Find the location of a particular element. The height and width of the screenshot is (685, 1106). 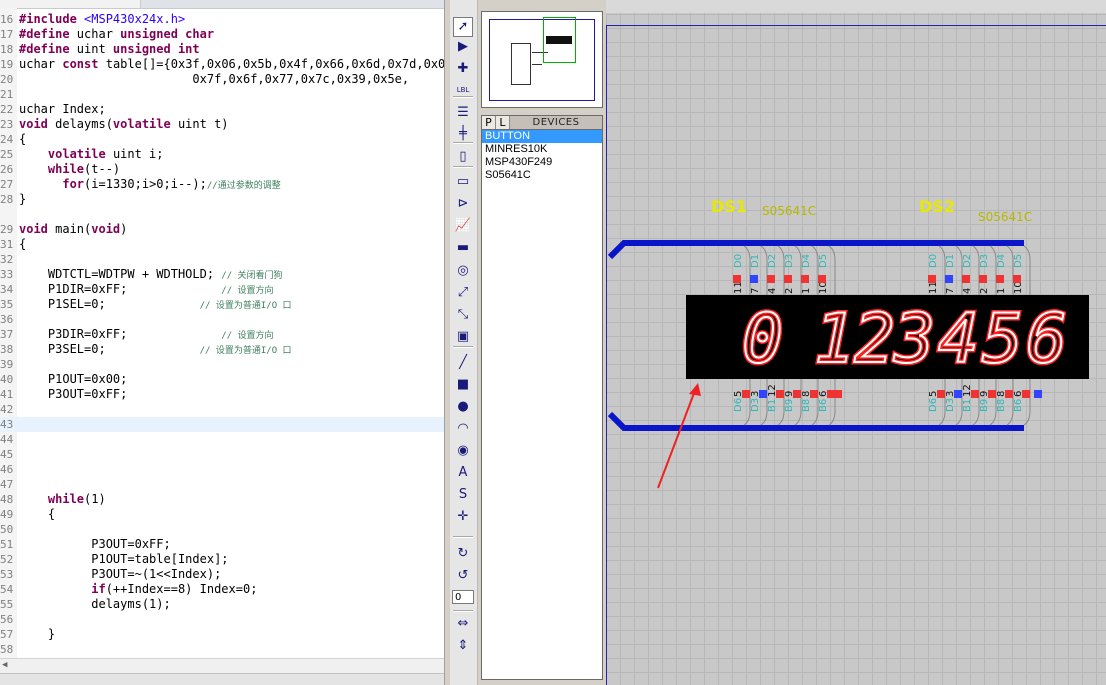

display-ref-label: DS2 is located at coordinates (937, 206).